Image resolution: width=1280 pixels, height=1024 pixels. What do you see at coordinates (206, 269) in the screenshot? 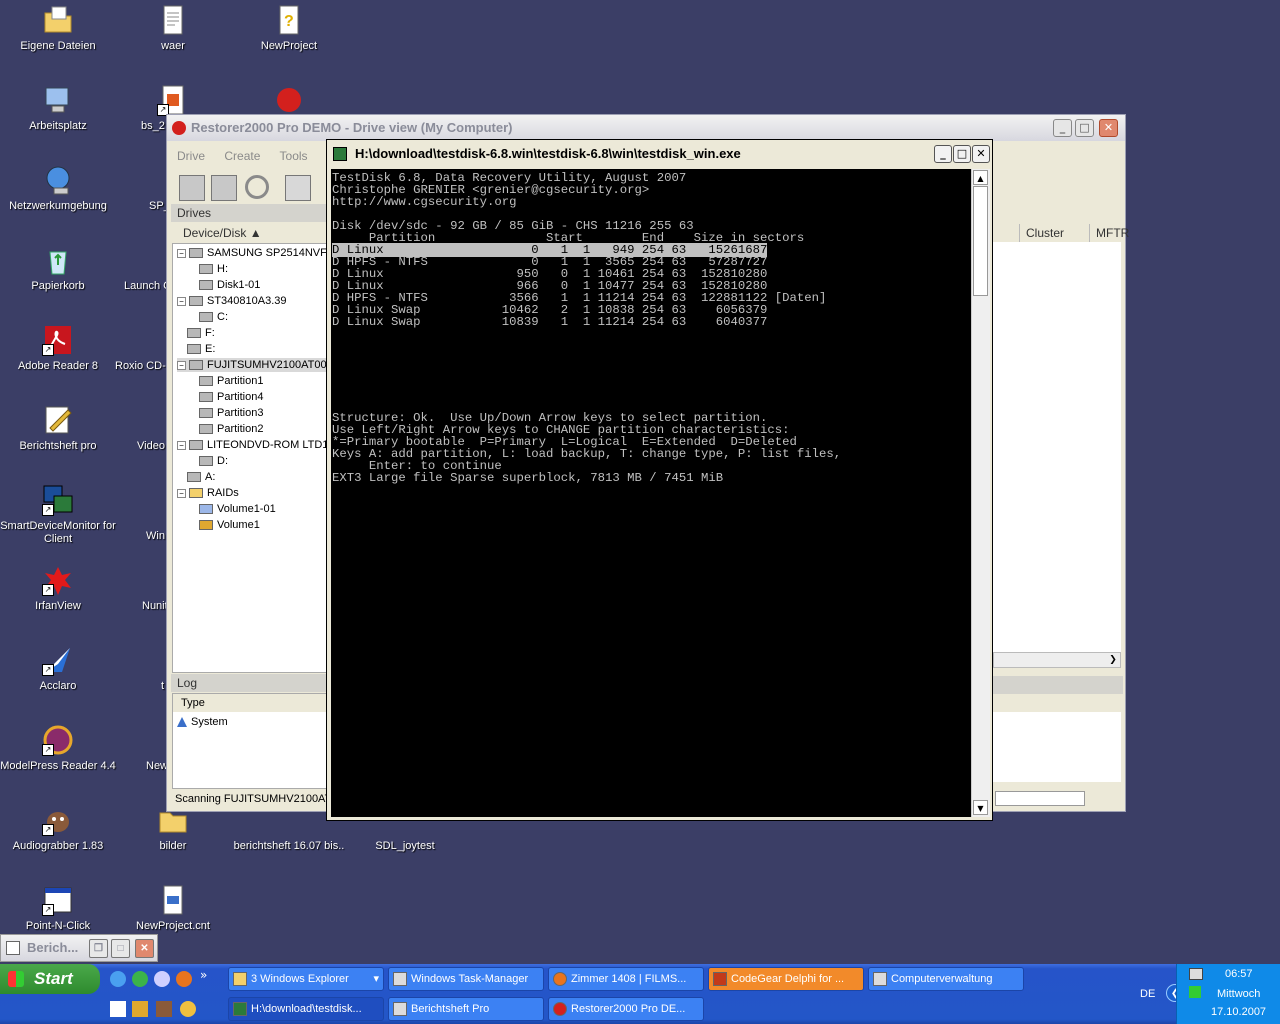
I see `drive-icon` at bounding box center [206, 269].